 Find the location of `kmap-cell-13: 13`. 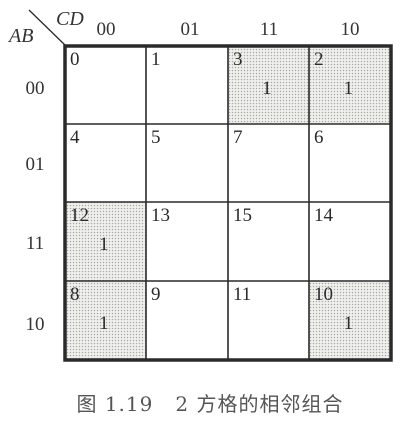

kmap-cell-13: 13 is located at coordinates (187, 241).